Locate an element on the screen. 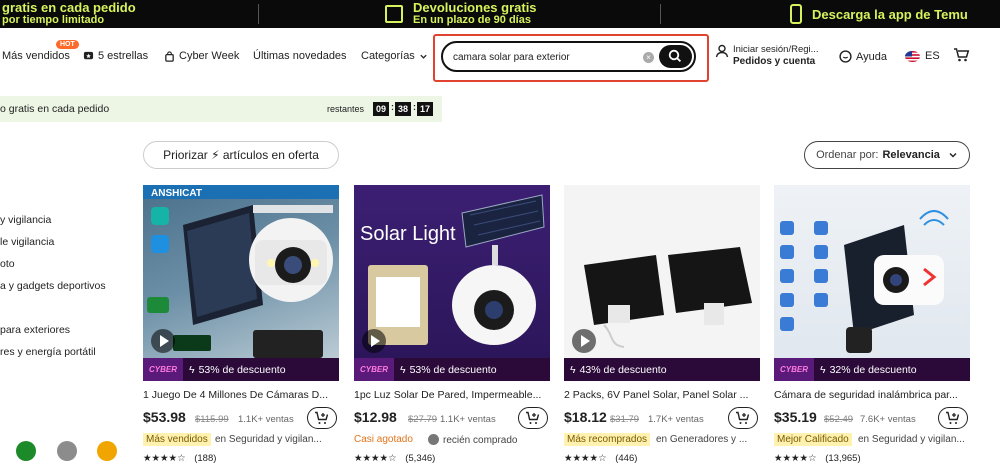 Image resolution: width=1000 pixels, height=469 pixels. sidebar-item: para exteriores is located at coordinates (35, 330).